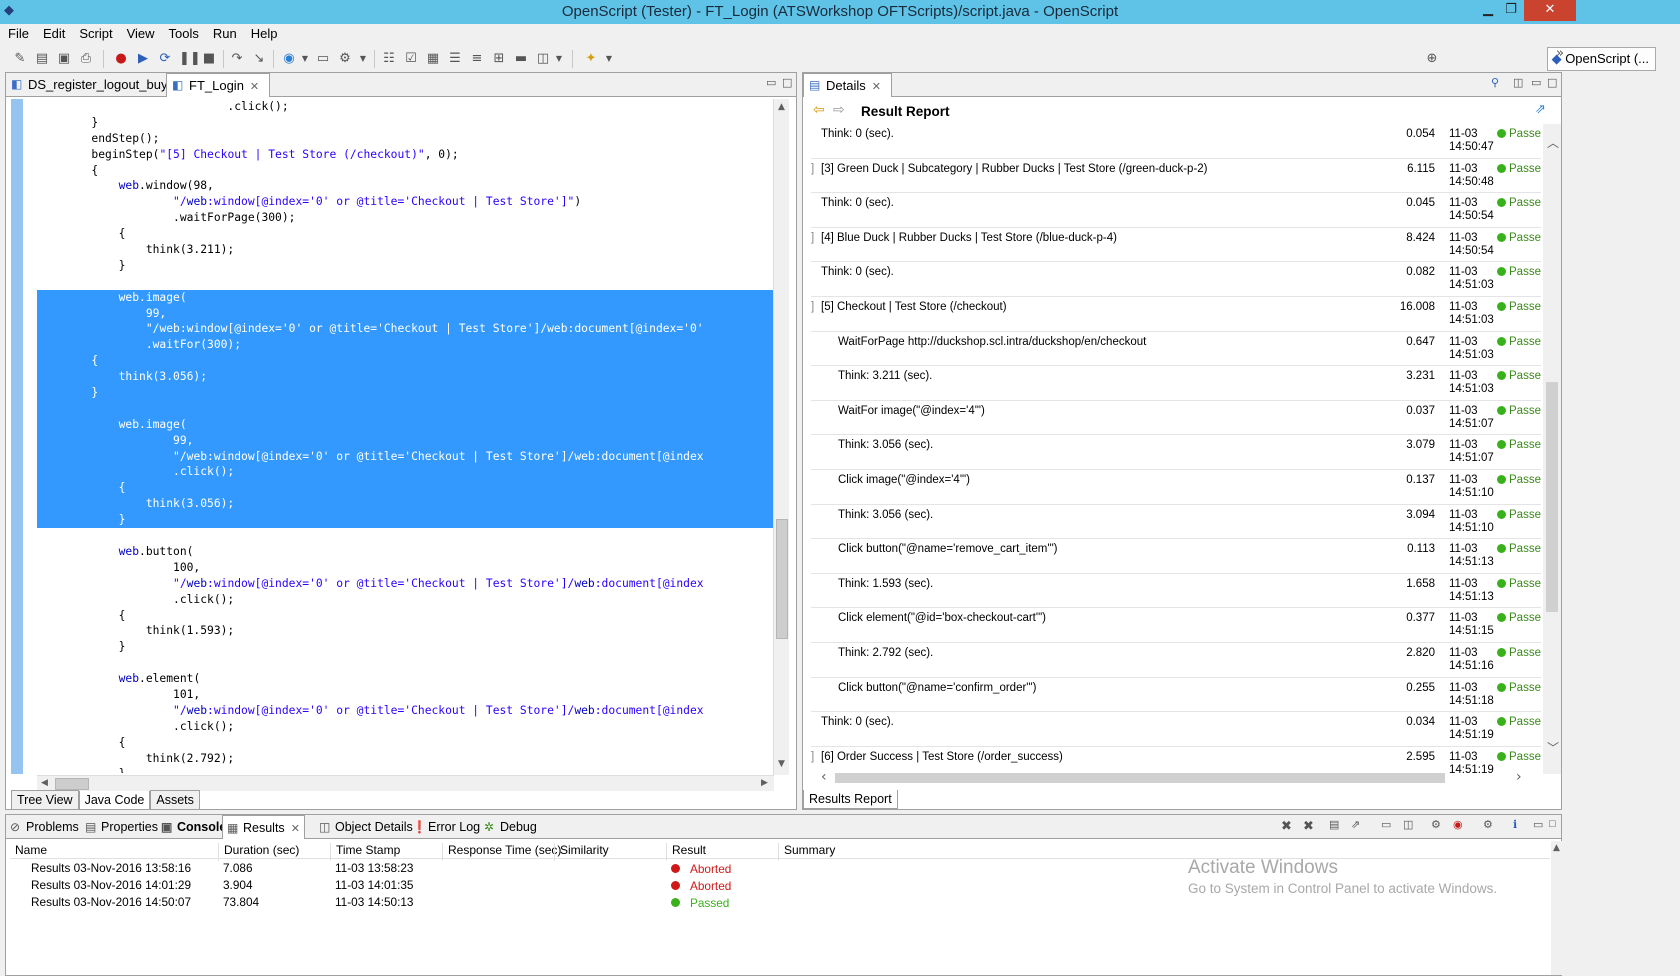 Image resolution: width=1680 pixels, height=976 pixels. I want to click on menu-file: File, so click(17, 32).